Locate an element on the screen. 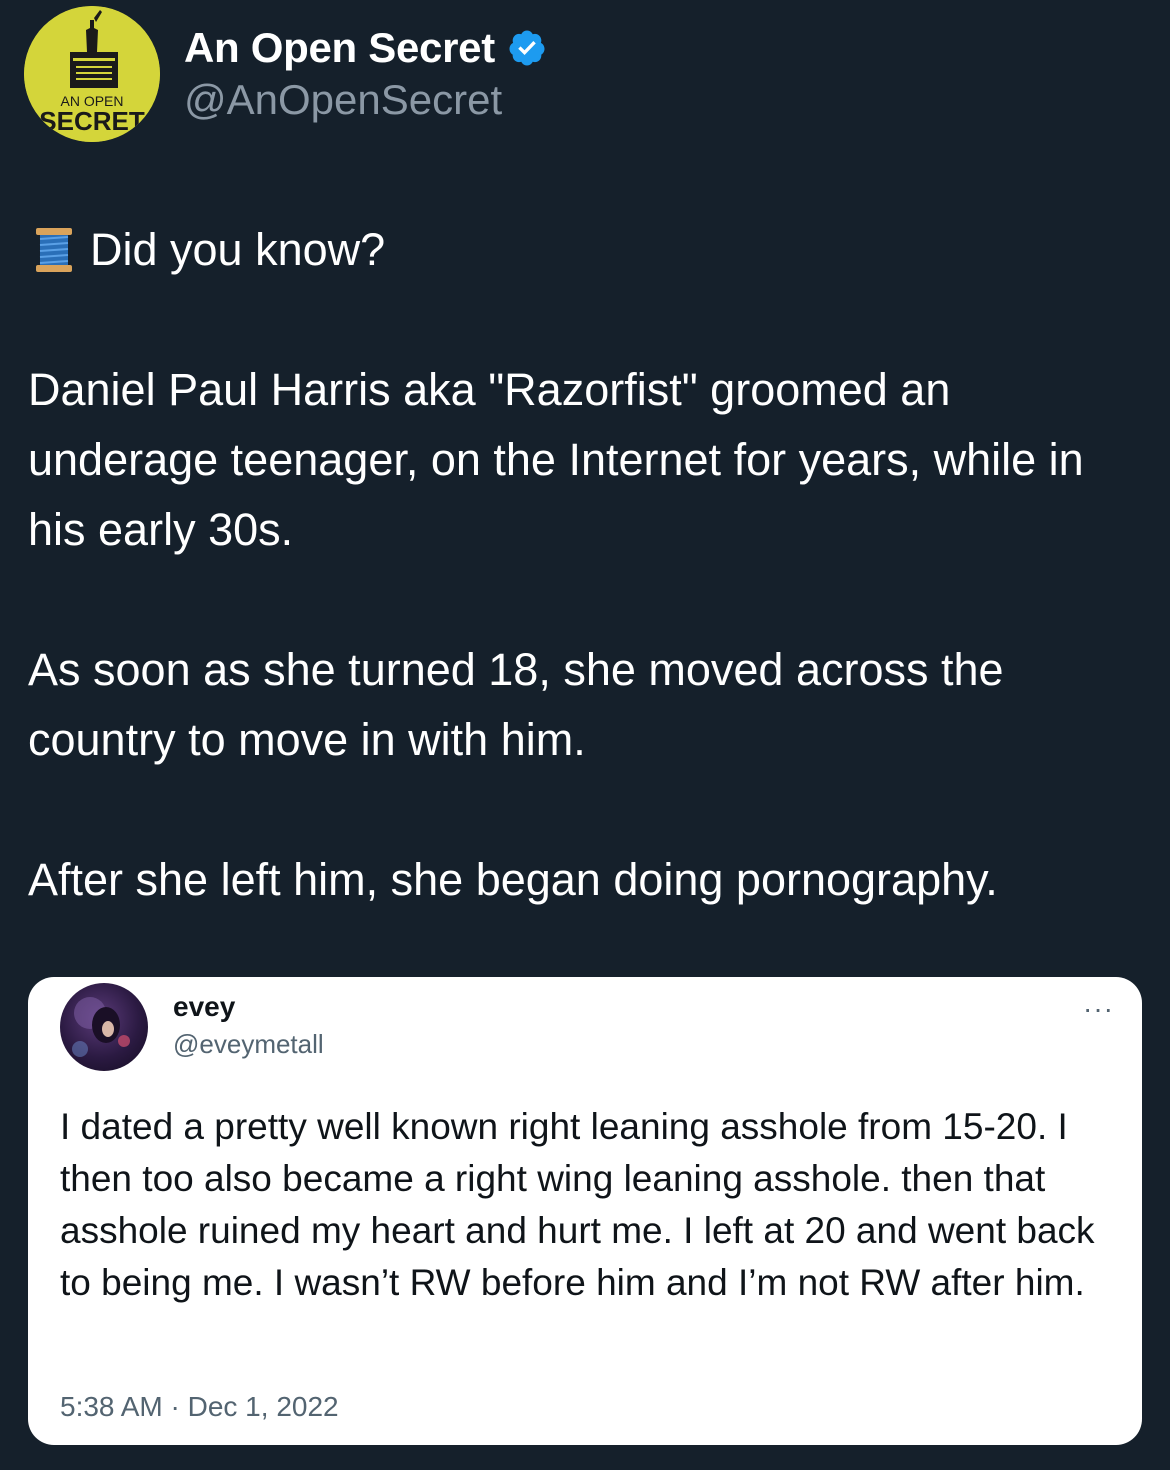 The width and height of the screenshot is (1170, 1470). author-avatar: AN OPEN SECRET is located at coordinates (92, 74).